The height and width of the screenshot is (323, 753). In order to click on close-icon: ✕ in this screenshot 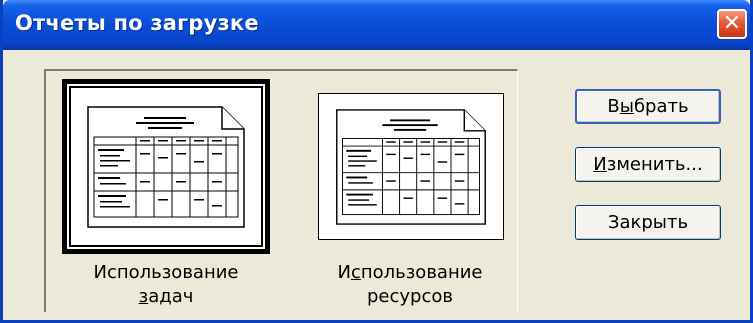, I will do `click(732, 23)`.